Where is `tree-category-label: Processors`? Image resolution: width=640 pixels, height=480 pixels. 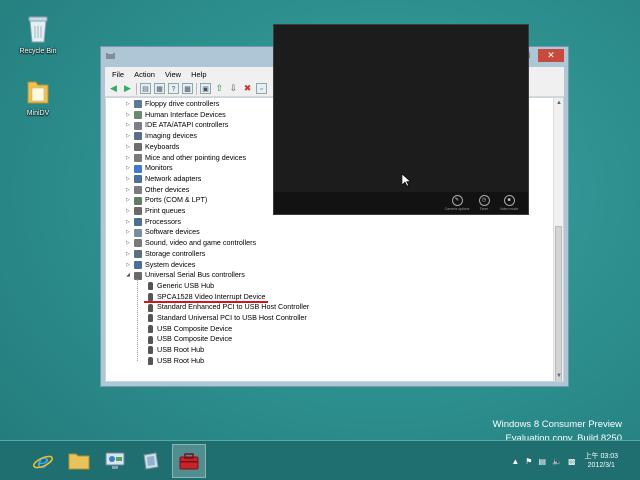 tree-category-label: Processors is located at coordinates (163, 221).